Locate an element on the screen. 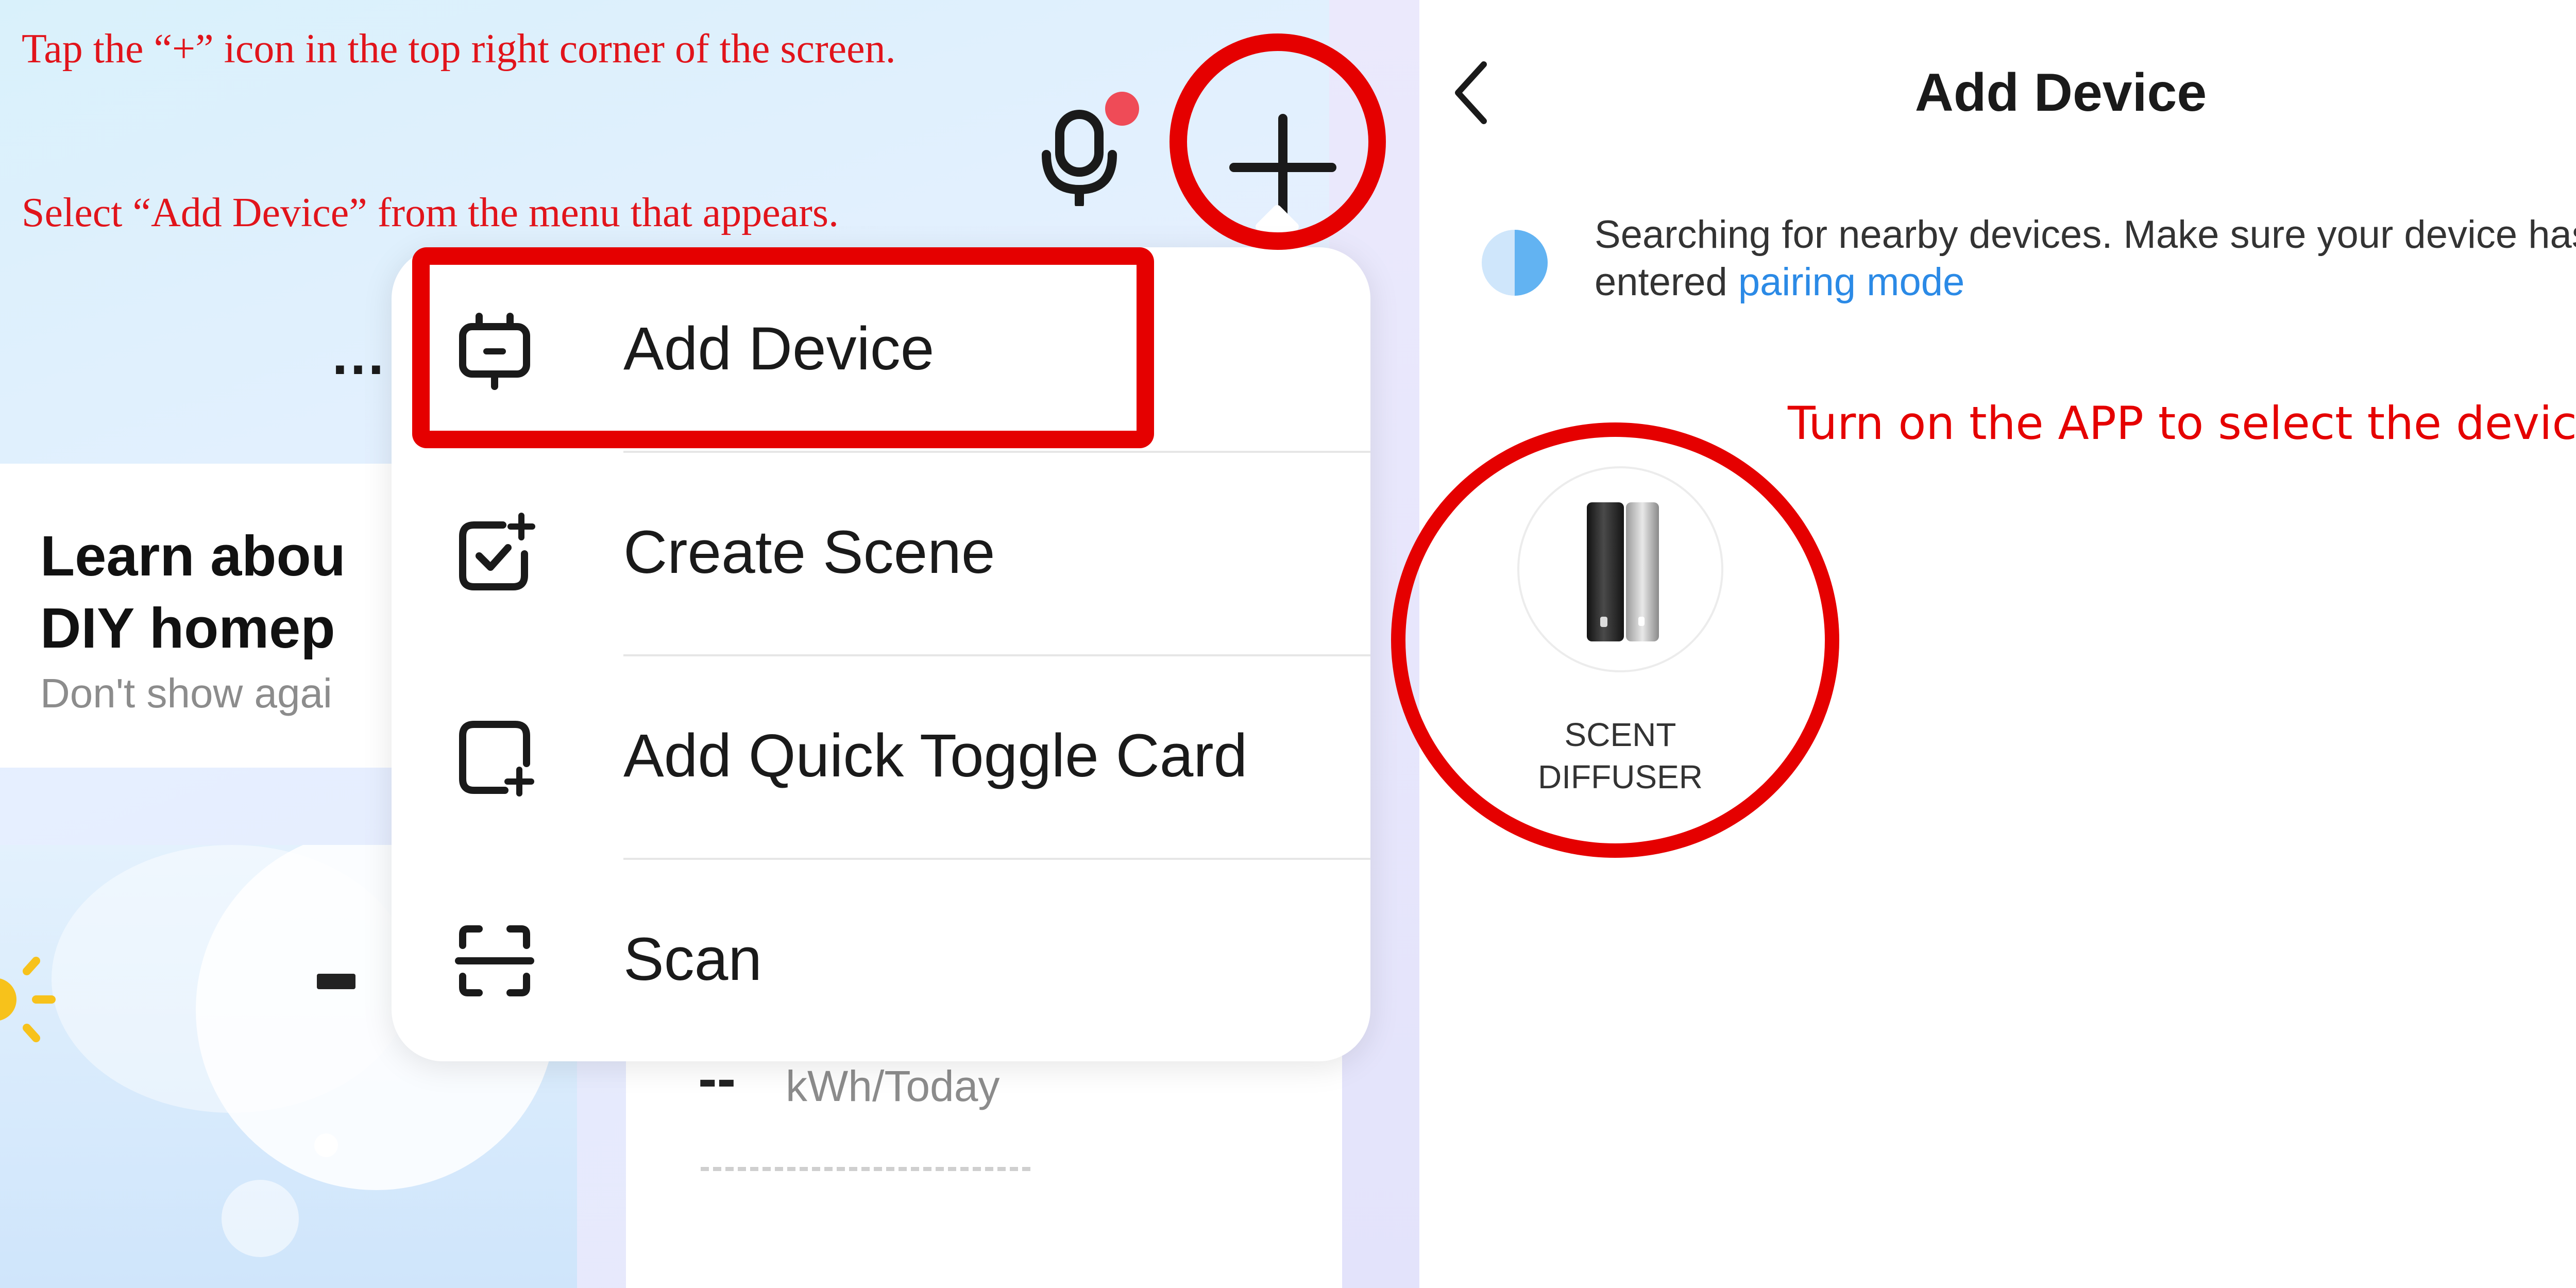 This screenshot has width=2576, height=1288. quick-toggle-card-icon is located at coordinates (497, 758).